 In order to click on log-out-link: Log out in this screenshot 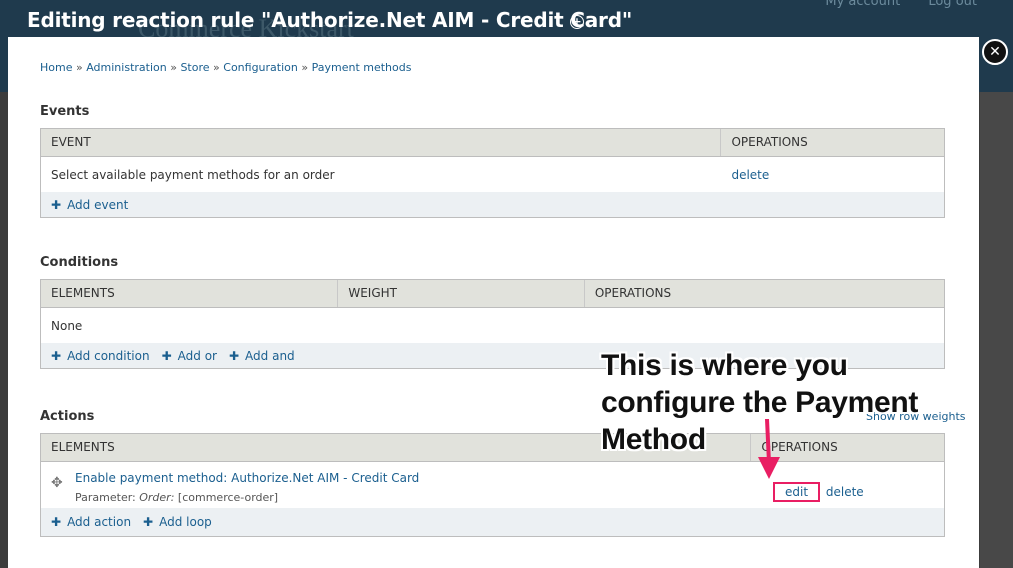, I will do `click(952, 4)`.